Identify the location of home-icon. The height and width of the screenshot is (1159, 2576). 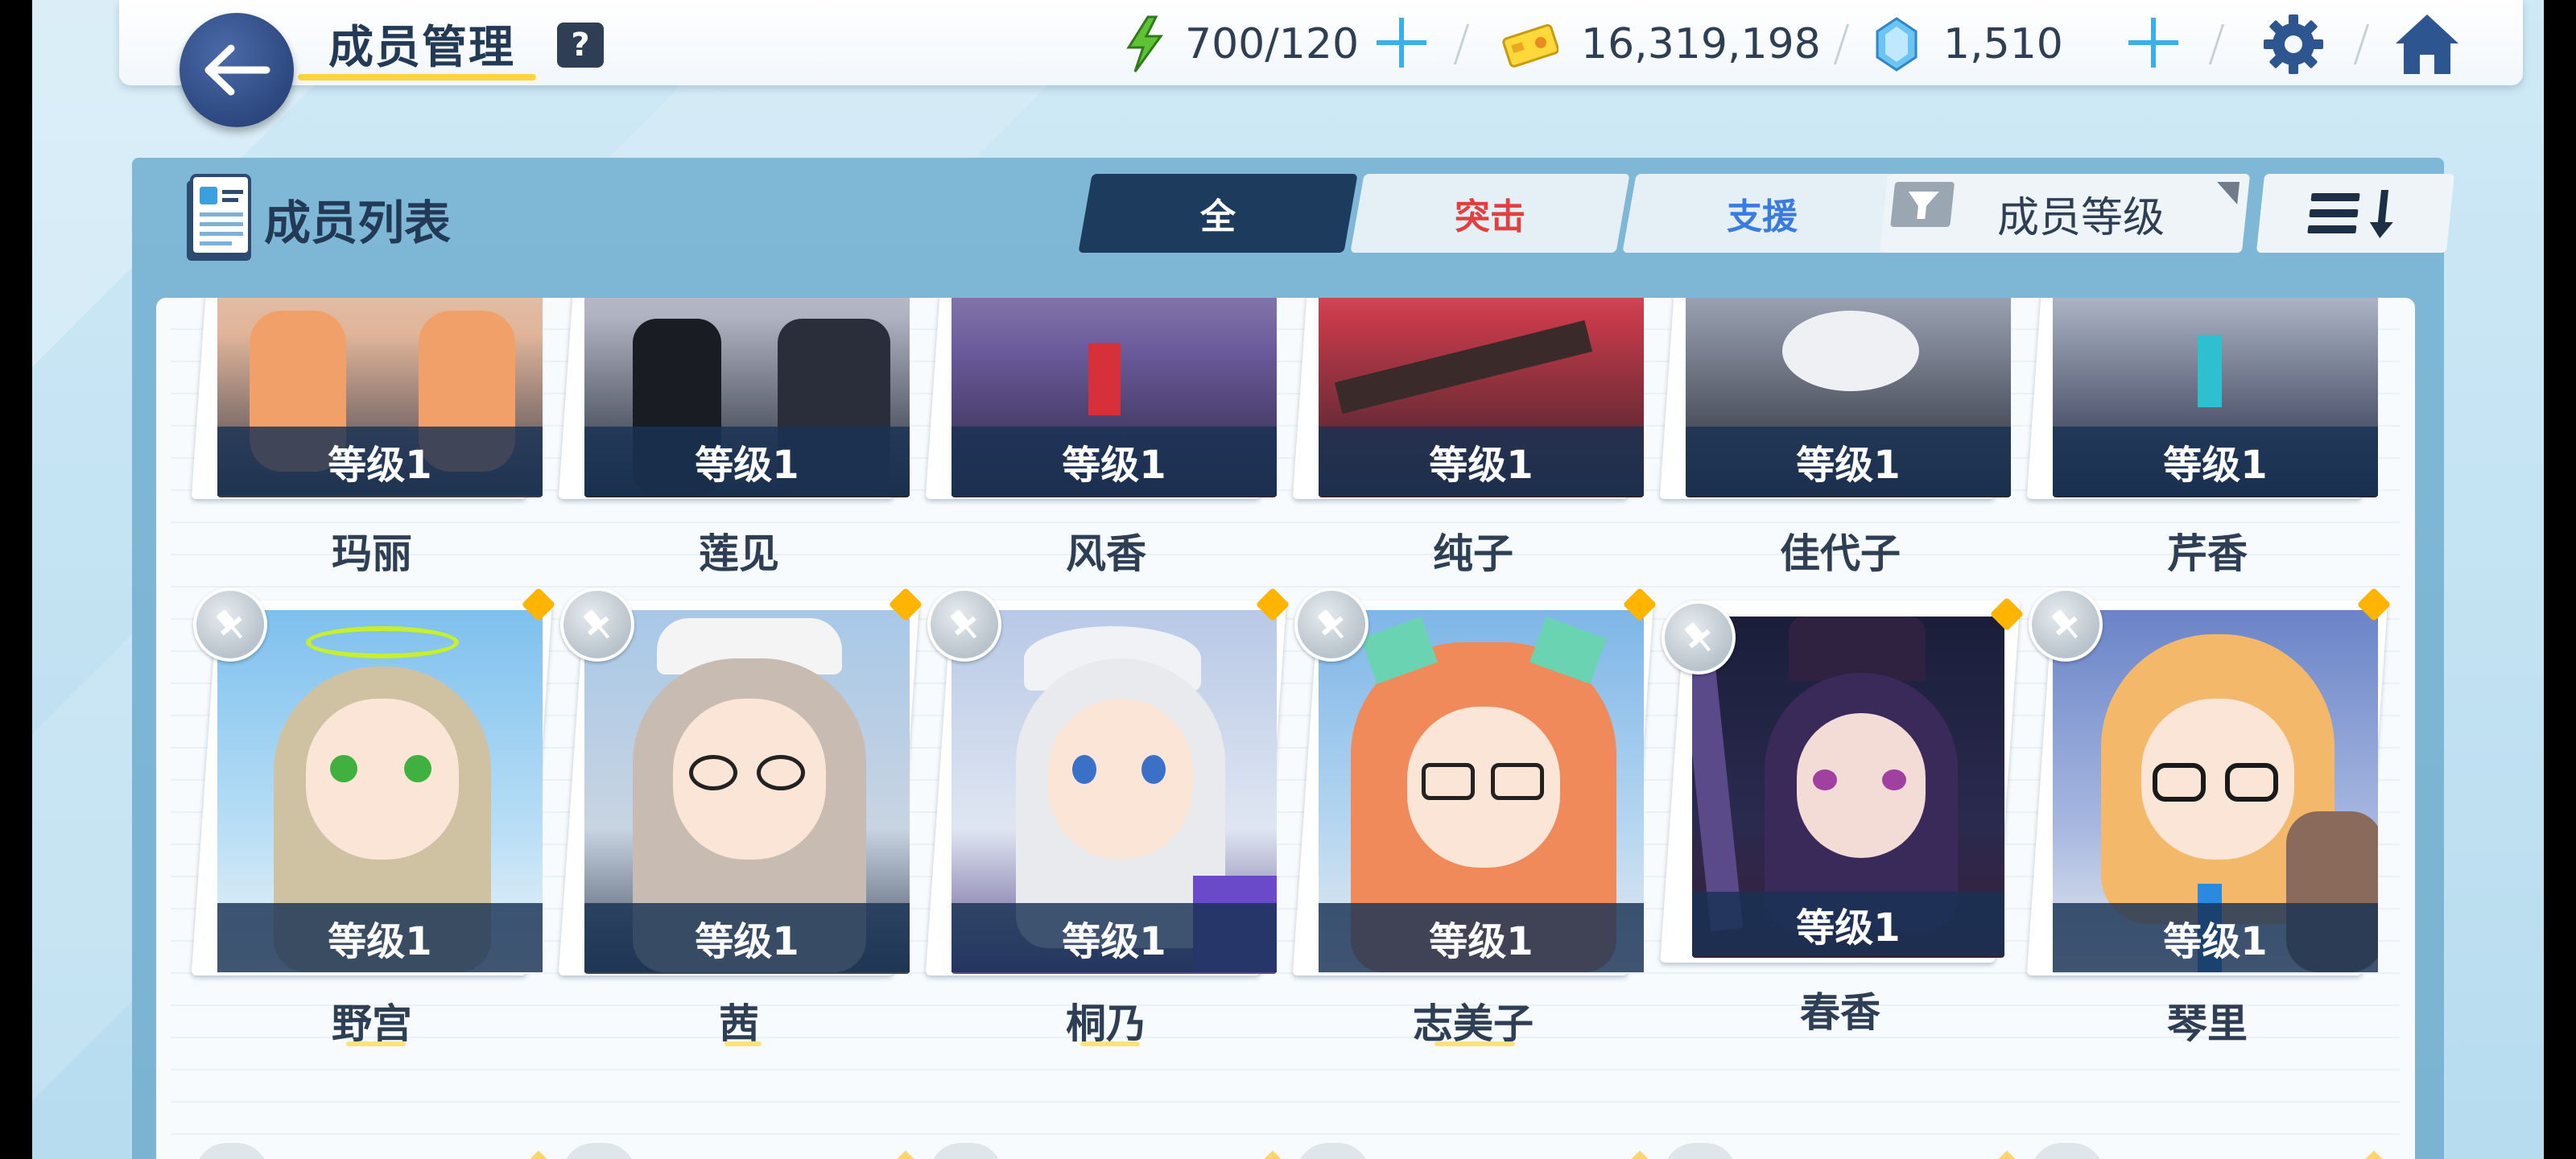
(2427, 44).